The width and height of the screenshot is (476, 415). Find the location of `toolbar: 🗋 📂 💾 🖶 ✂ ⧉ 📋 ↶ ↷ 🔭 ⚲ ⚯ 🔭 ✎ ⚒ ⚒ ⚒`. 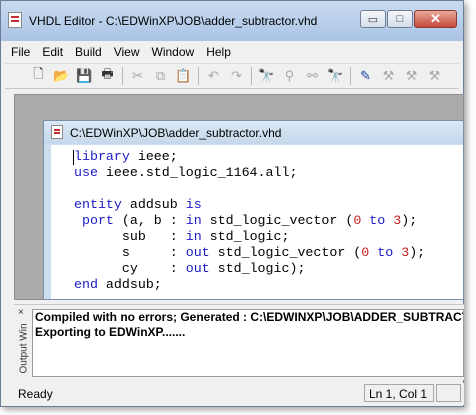

toolbar: 🗋 📂 💾 🖶 ✂ ⧉ 📋 ↶ ↷ 🔭 ⚲ ⚯ 🔭 ✎ ⚒ ⚒ ⚒ is located at coordinates (232, 76).